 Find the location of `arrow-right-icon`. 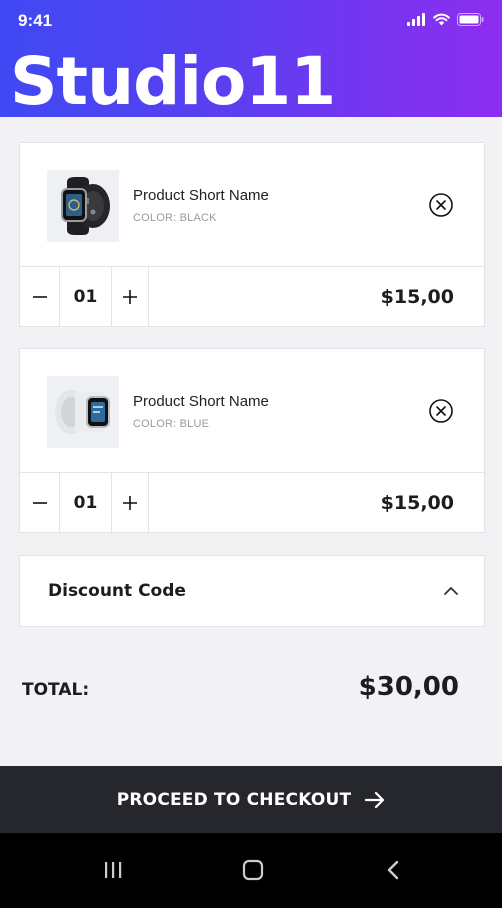

arrow-right-icon is located at coordinates (375, 799).